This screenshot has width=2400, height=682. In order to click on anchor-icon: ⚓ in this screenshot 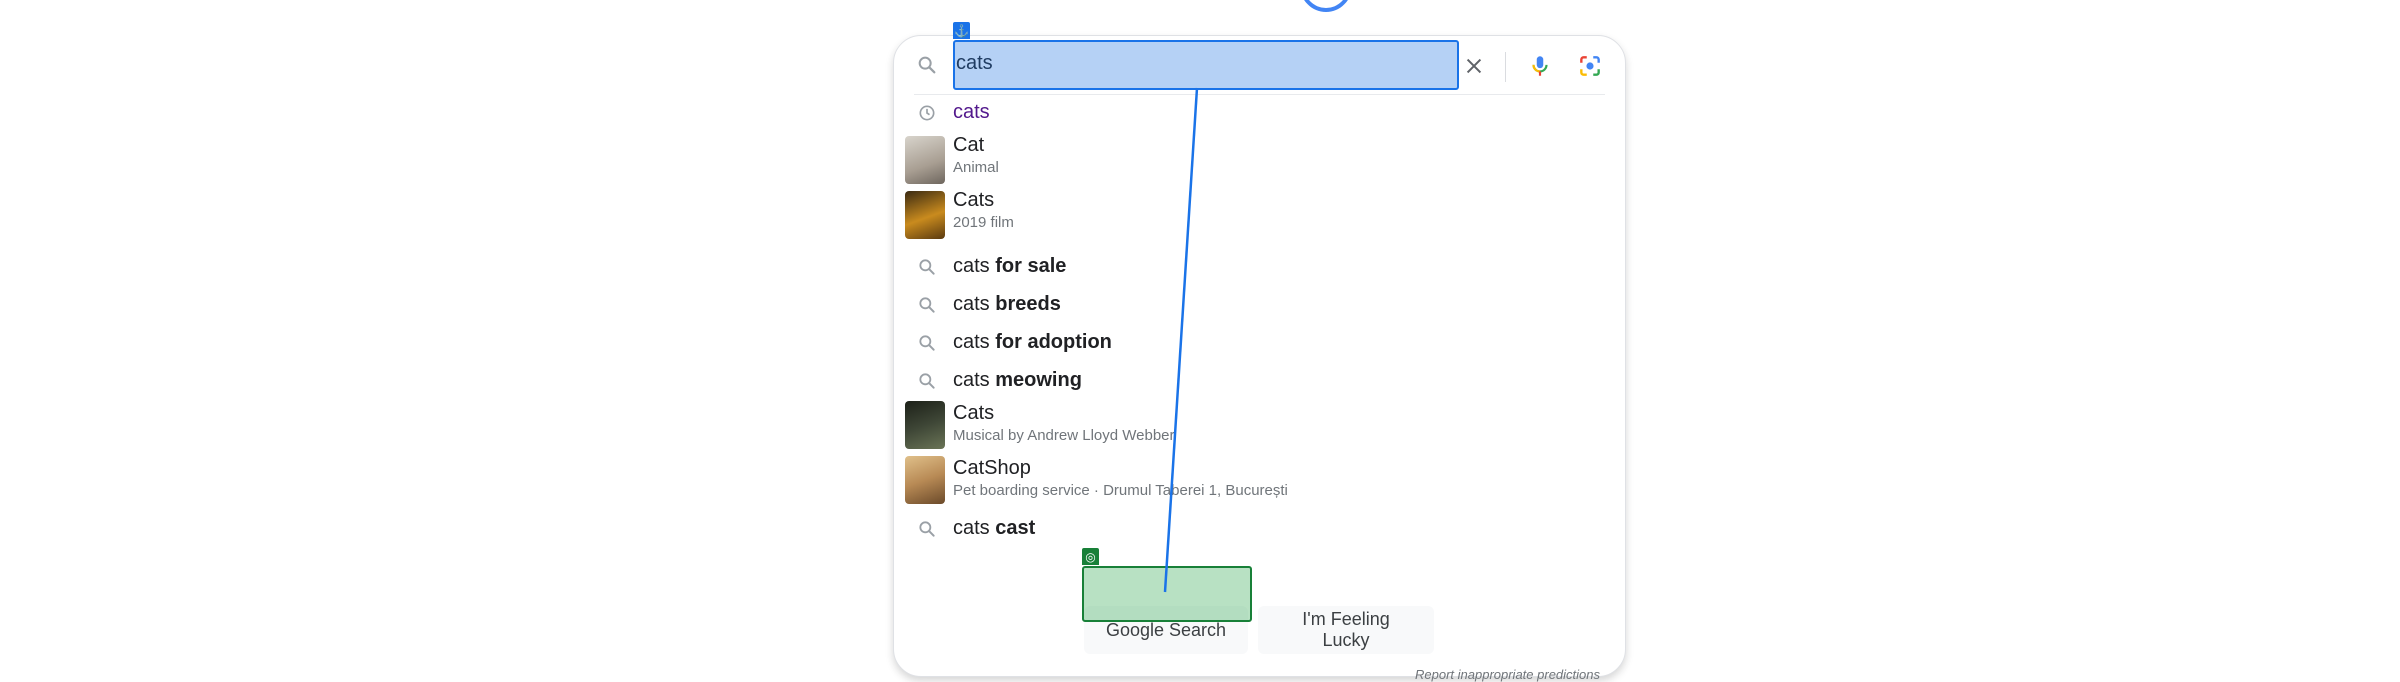, I will do `click(961, 30)`.